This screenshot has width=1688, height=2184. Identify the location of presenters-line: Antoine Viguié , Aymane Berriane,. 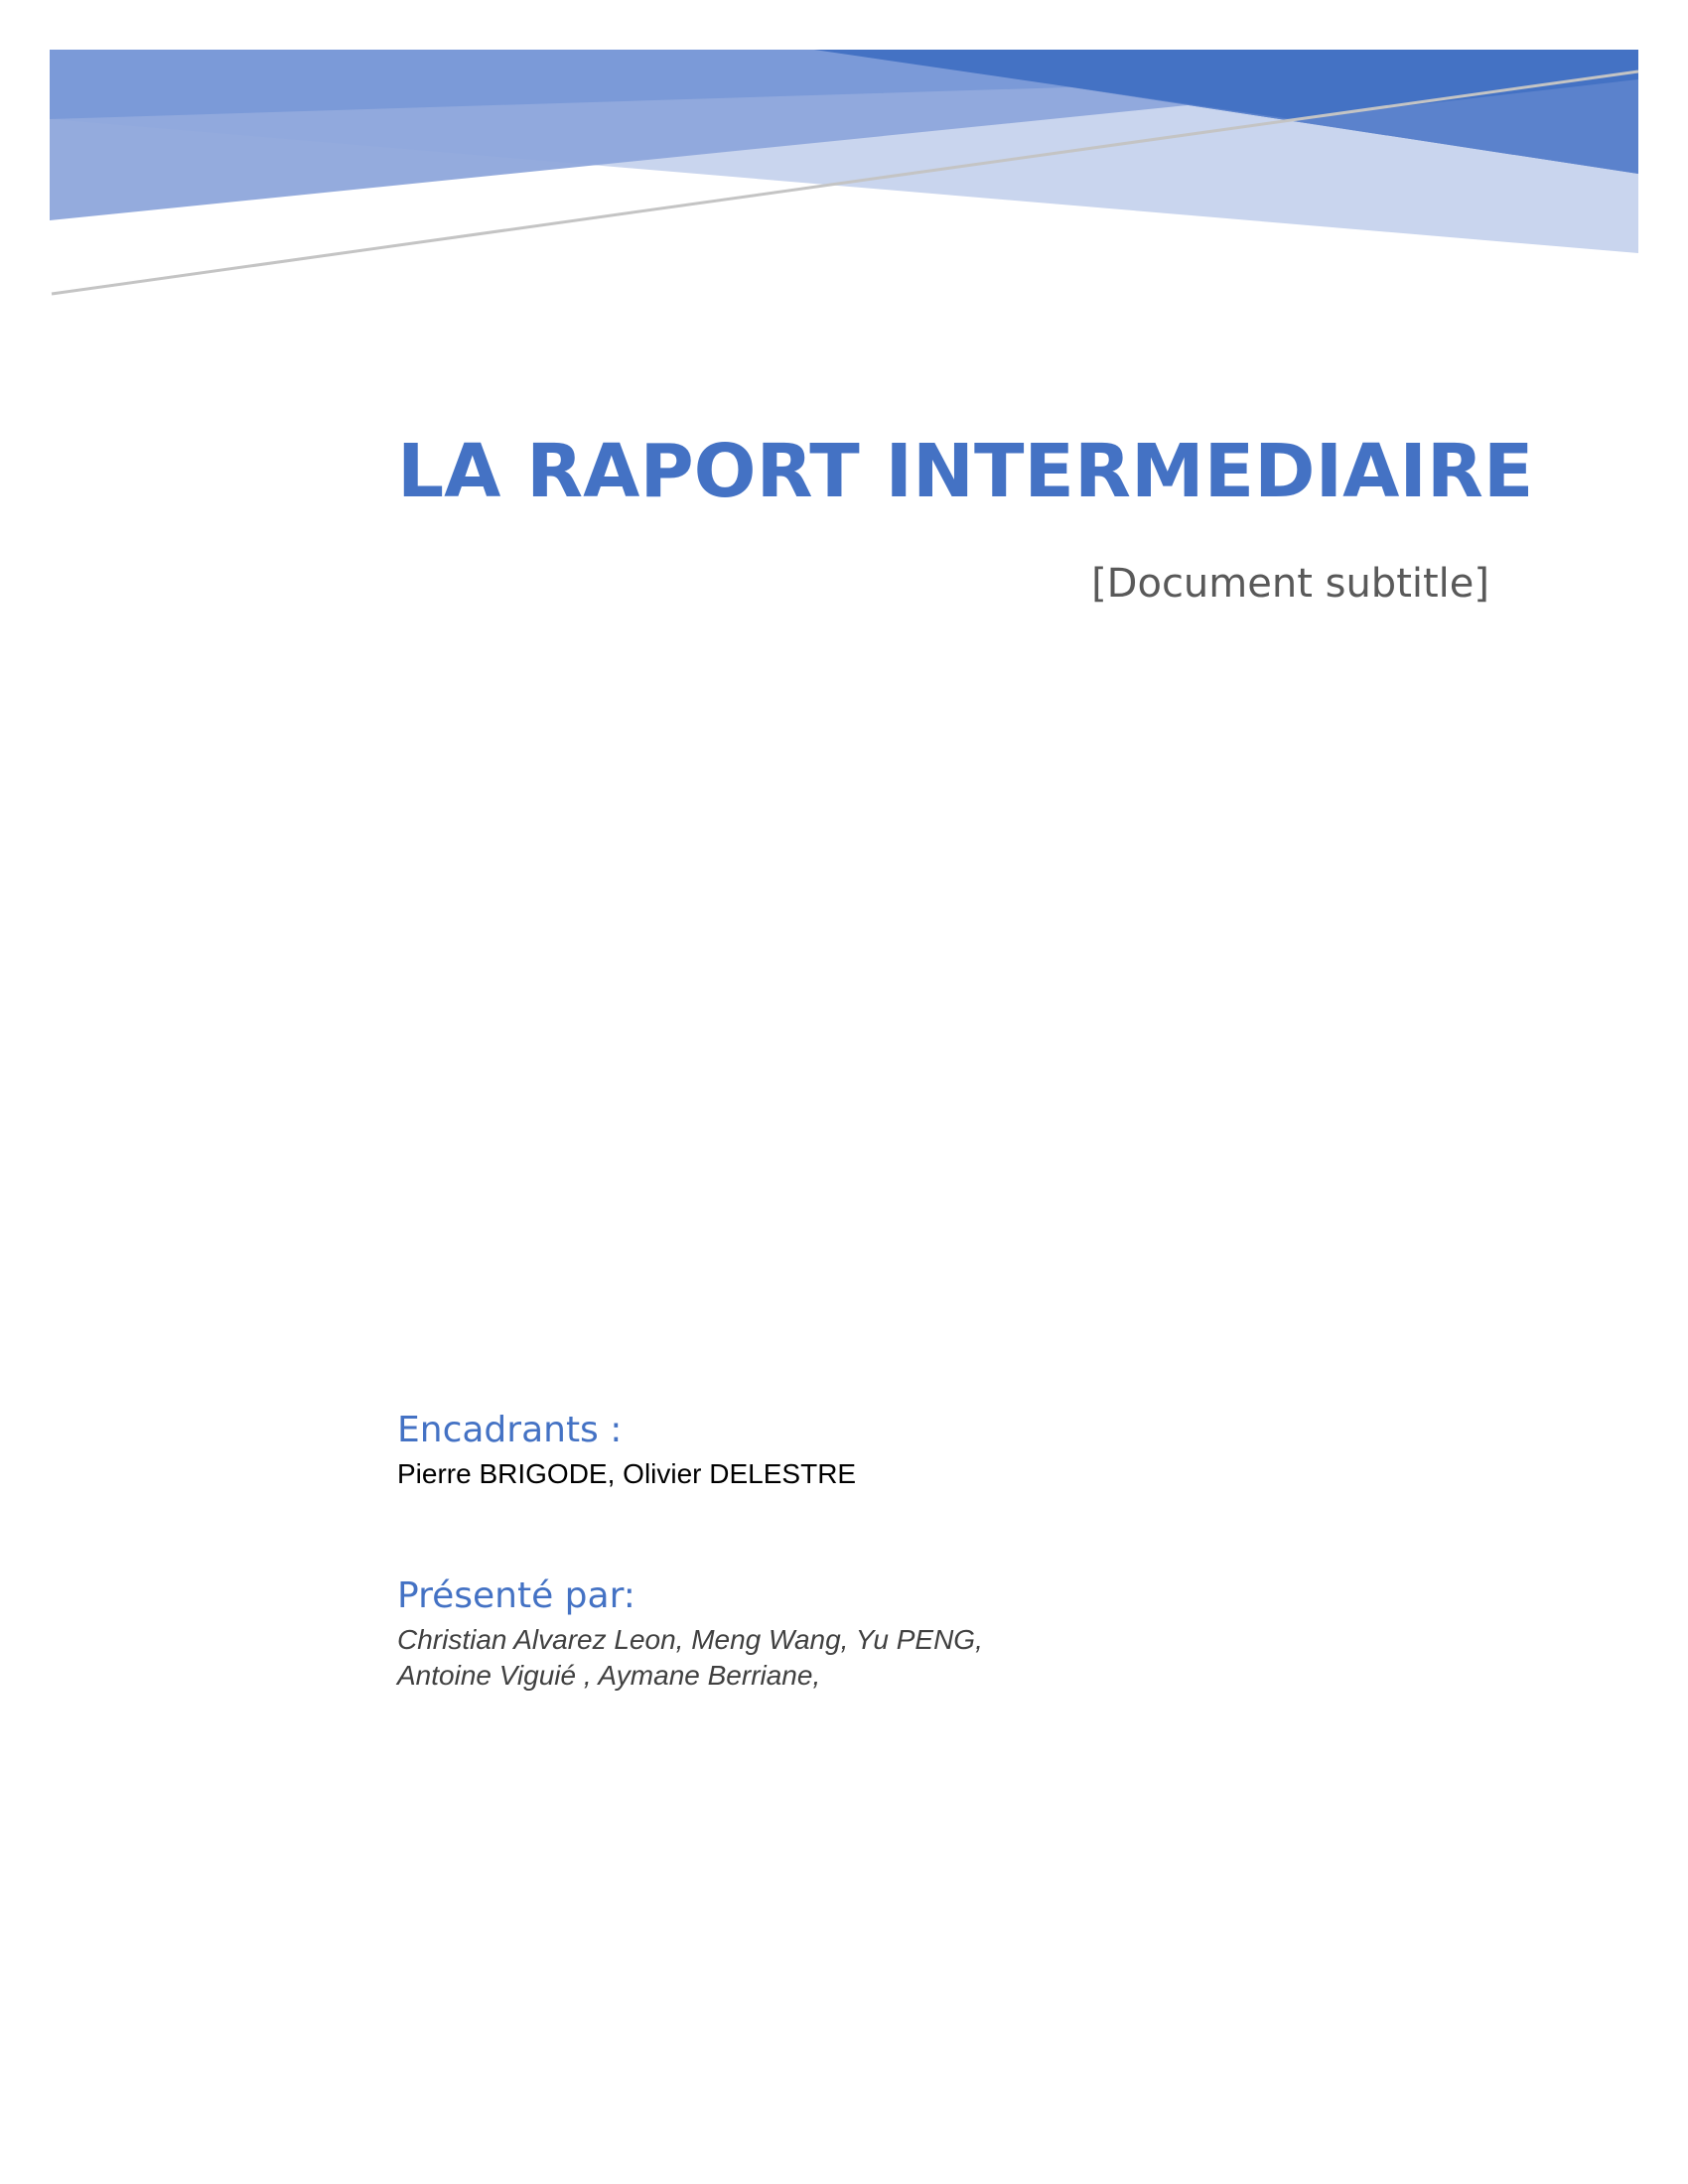
(609, 1675).